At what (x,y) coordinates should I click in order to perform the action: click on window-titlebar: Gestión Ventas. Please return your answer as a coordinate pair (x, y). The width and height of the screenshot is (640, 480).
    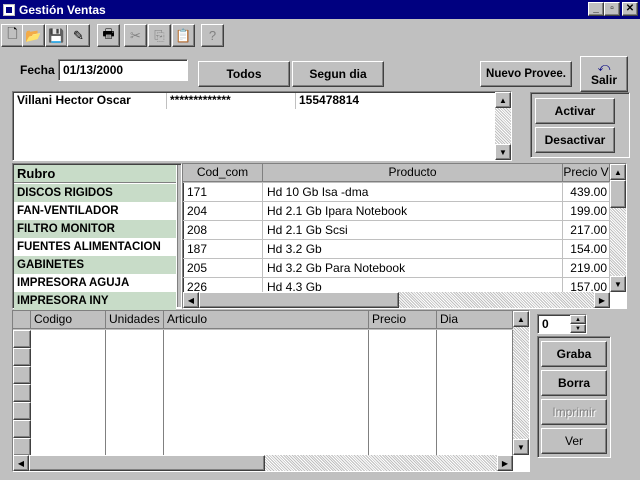
    Looking at the image, I should click on (320, 9).